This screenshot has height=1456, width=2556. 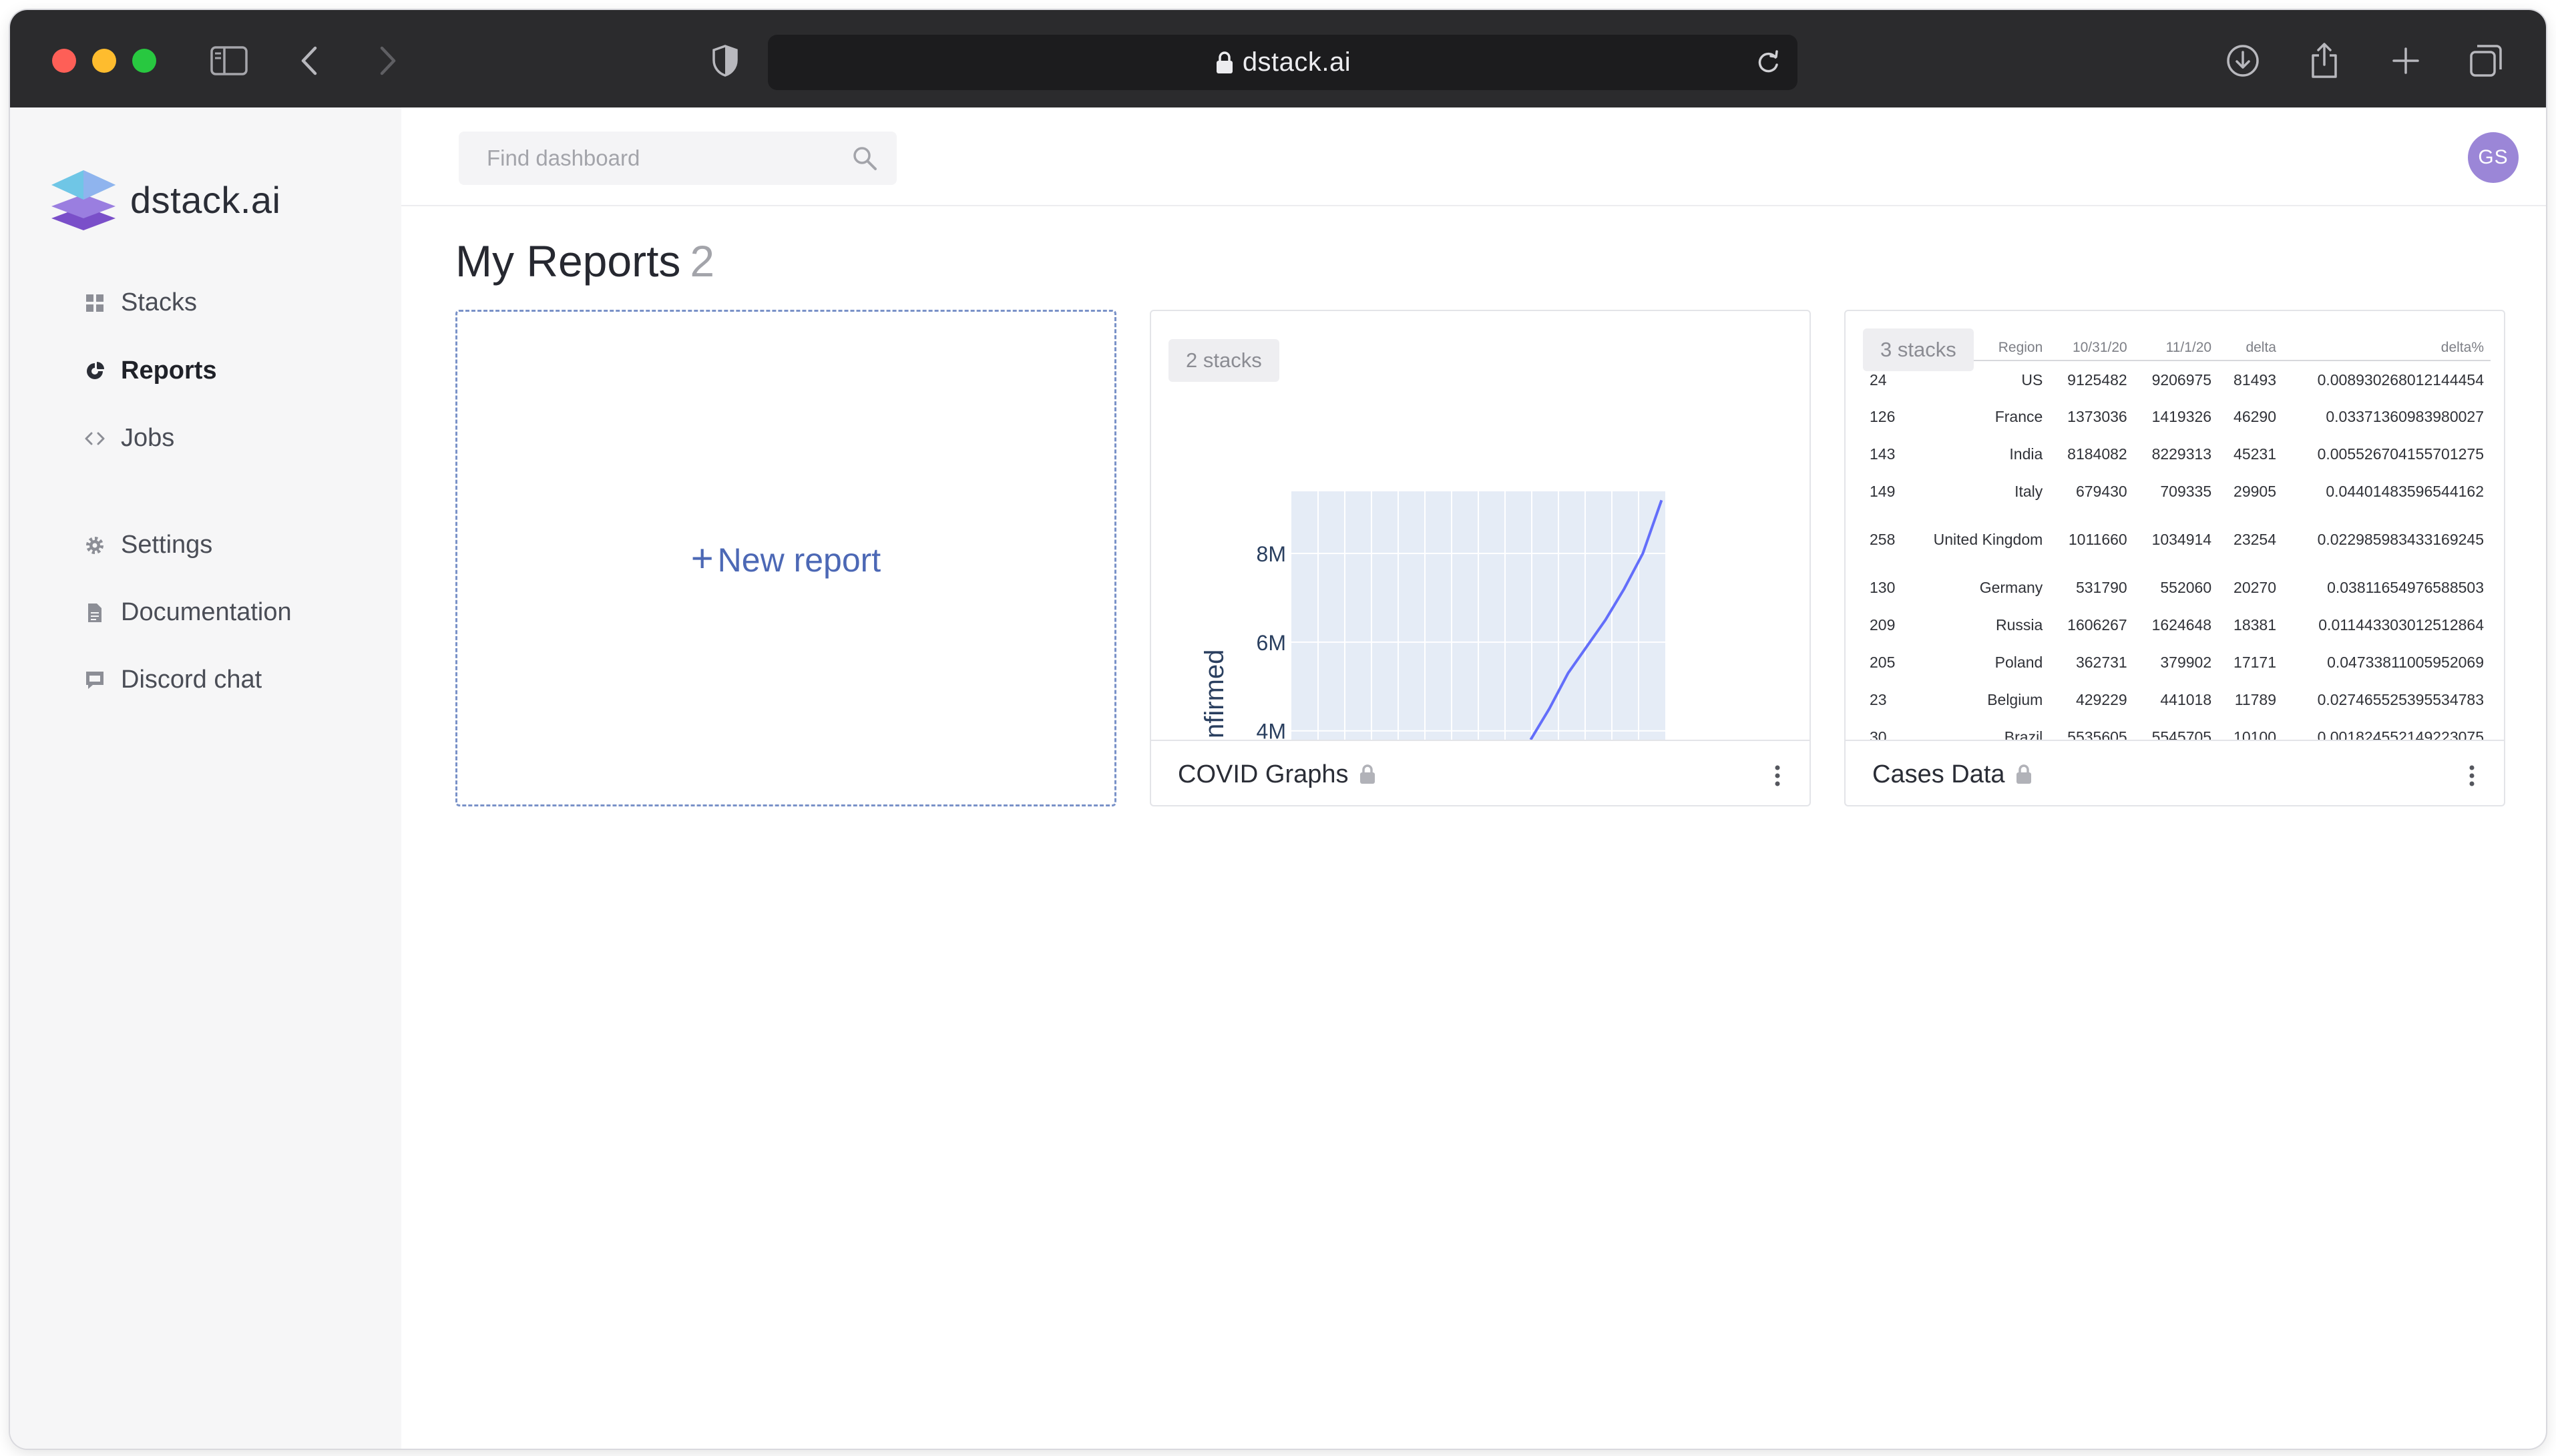 I want to click on sidebar-item-stacks: Stacks, so click(x=141, y=302).